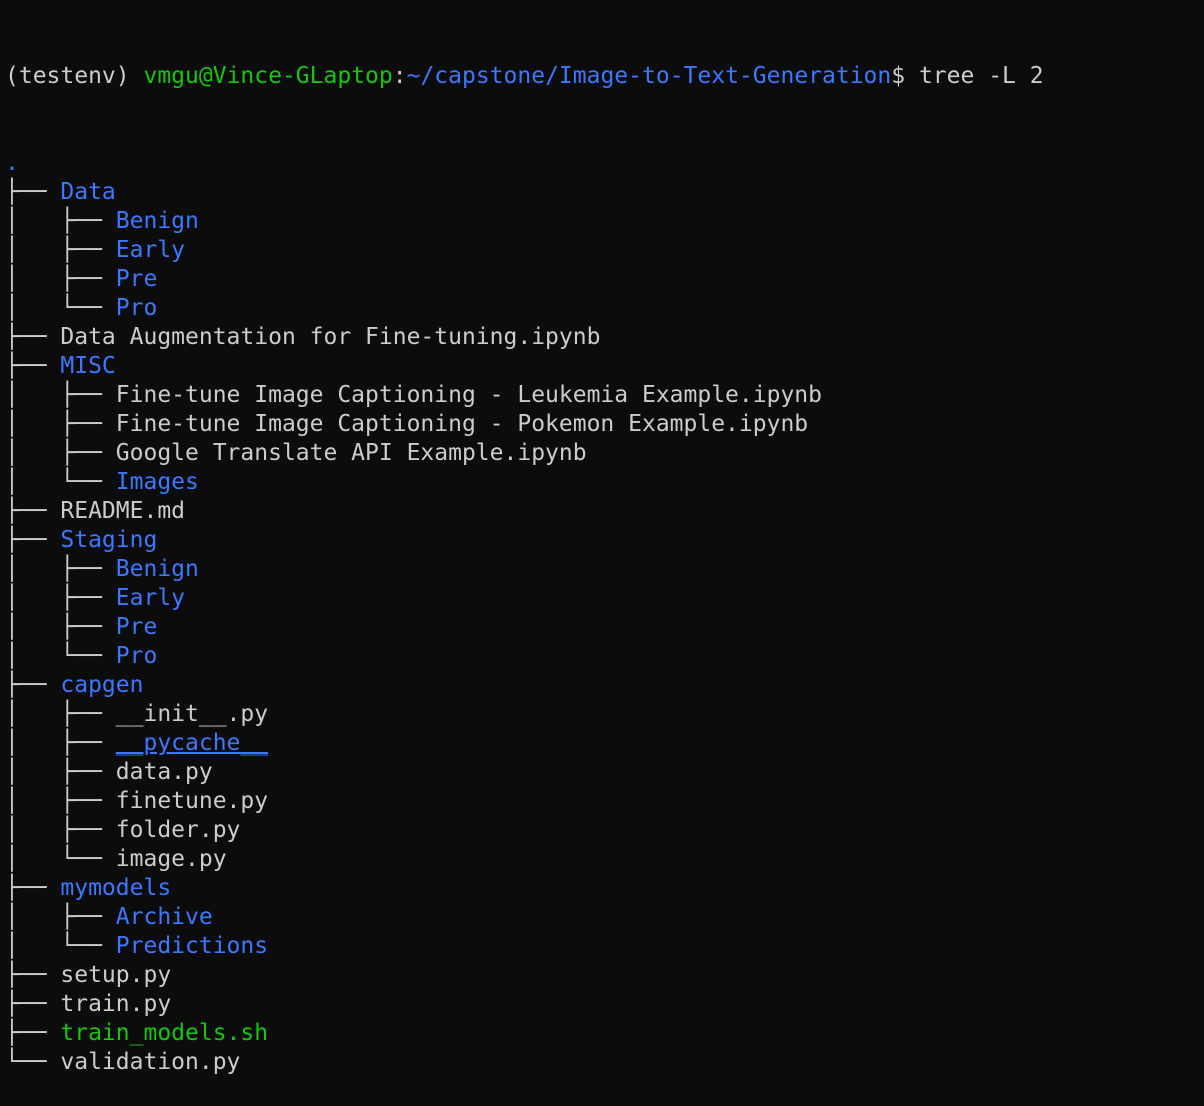 This screenshot has height=1106, width=1204. I want to click on tree-line: │ ├── Archive, so click(604, 917).